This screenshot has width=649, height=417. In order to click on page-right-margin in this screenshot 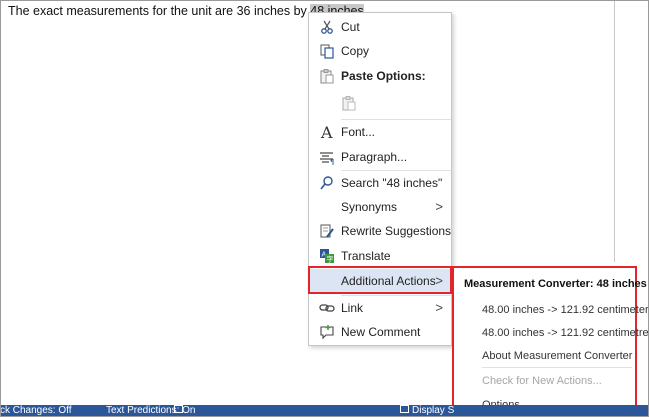, I will do `click(631, 131)`.